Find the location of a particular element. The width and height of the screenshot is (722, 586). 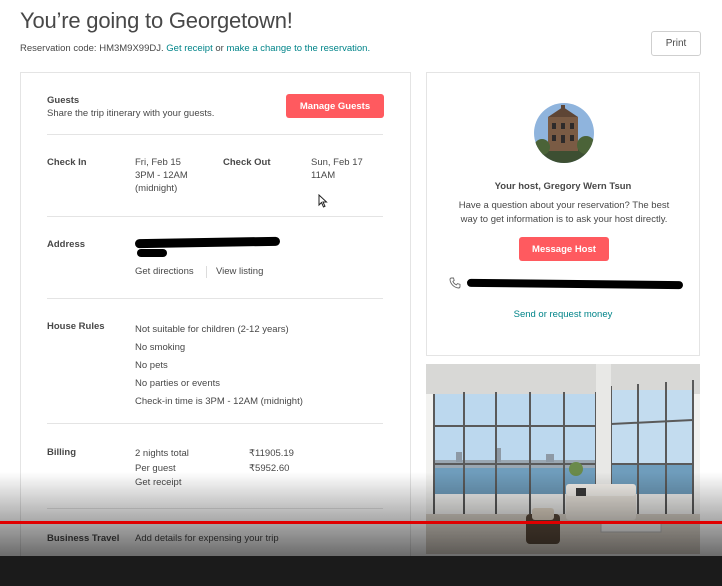

mouse-cursor-icon is located at coordinates (323, 201).